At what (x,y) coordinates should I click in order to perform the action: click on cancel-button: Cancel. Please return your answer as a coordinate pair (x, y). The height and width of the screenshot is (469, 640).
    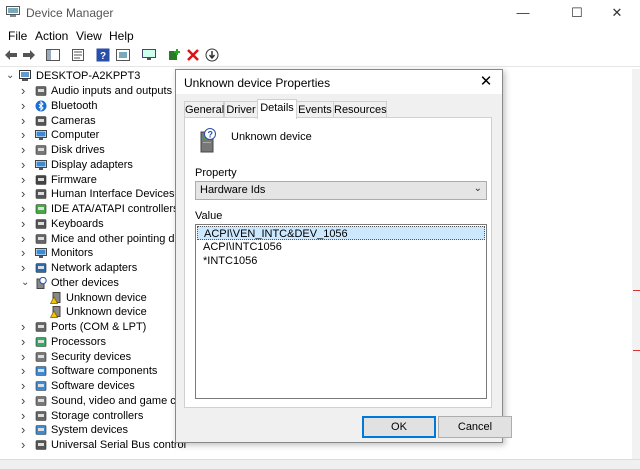
    Looking at the image, I should click on (475, 427).